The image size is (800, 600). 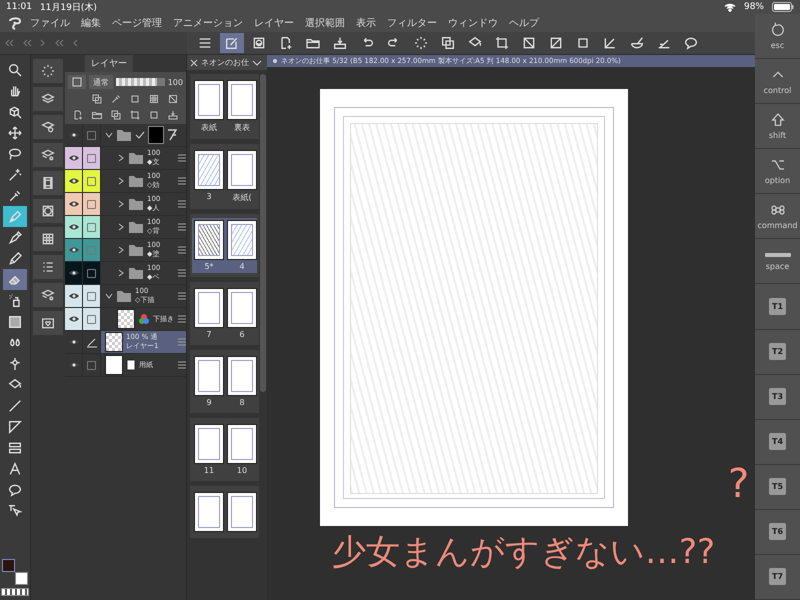 I want to click on menu-item: ファイル, so click(x=50, y=23).